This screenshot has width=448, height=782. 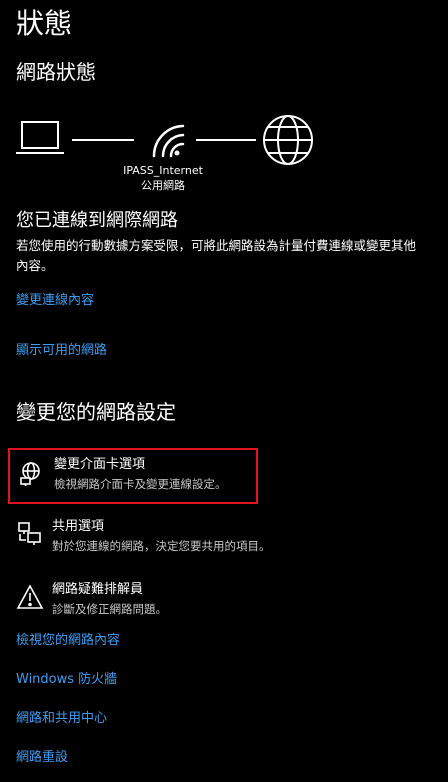 I want to click on option-description: 診斷及修正網路問題。, so click(x=109, y=609).